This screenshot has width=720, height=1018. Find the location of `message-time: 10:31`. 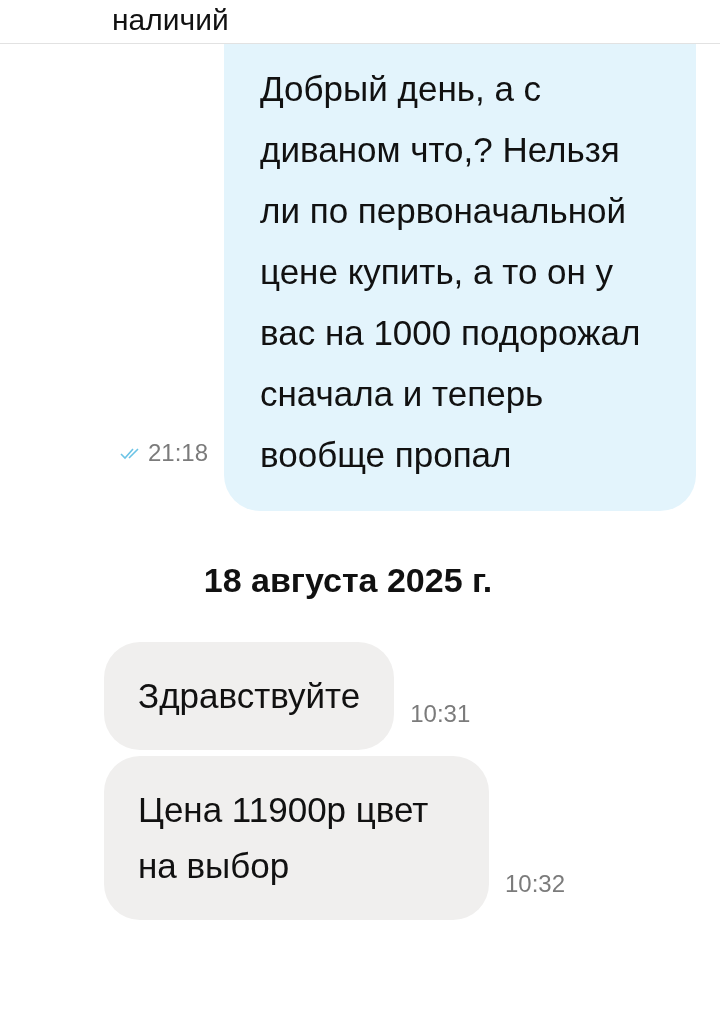

message-time: 10:31 is located at coordinates (440, 714).